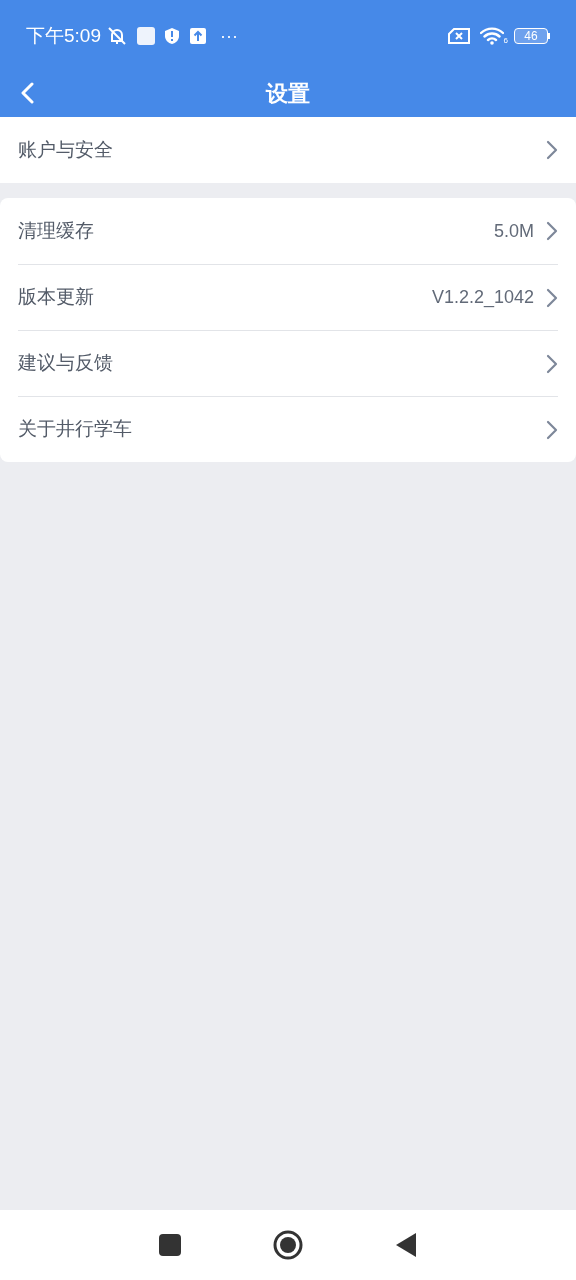  Describe the element at coordinates (65, 149) in the screenshot. I see `row-label: 账户与安全` at that location.